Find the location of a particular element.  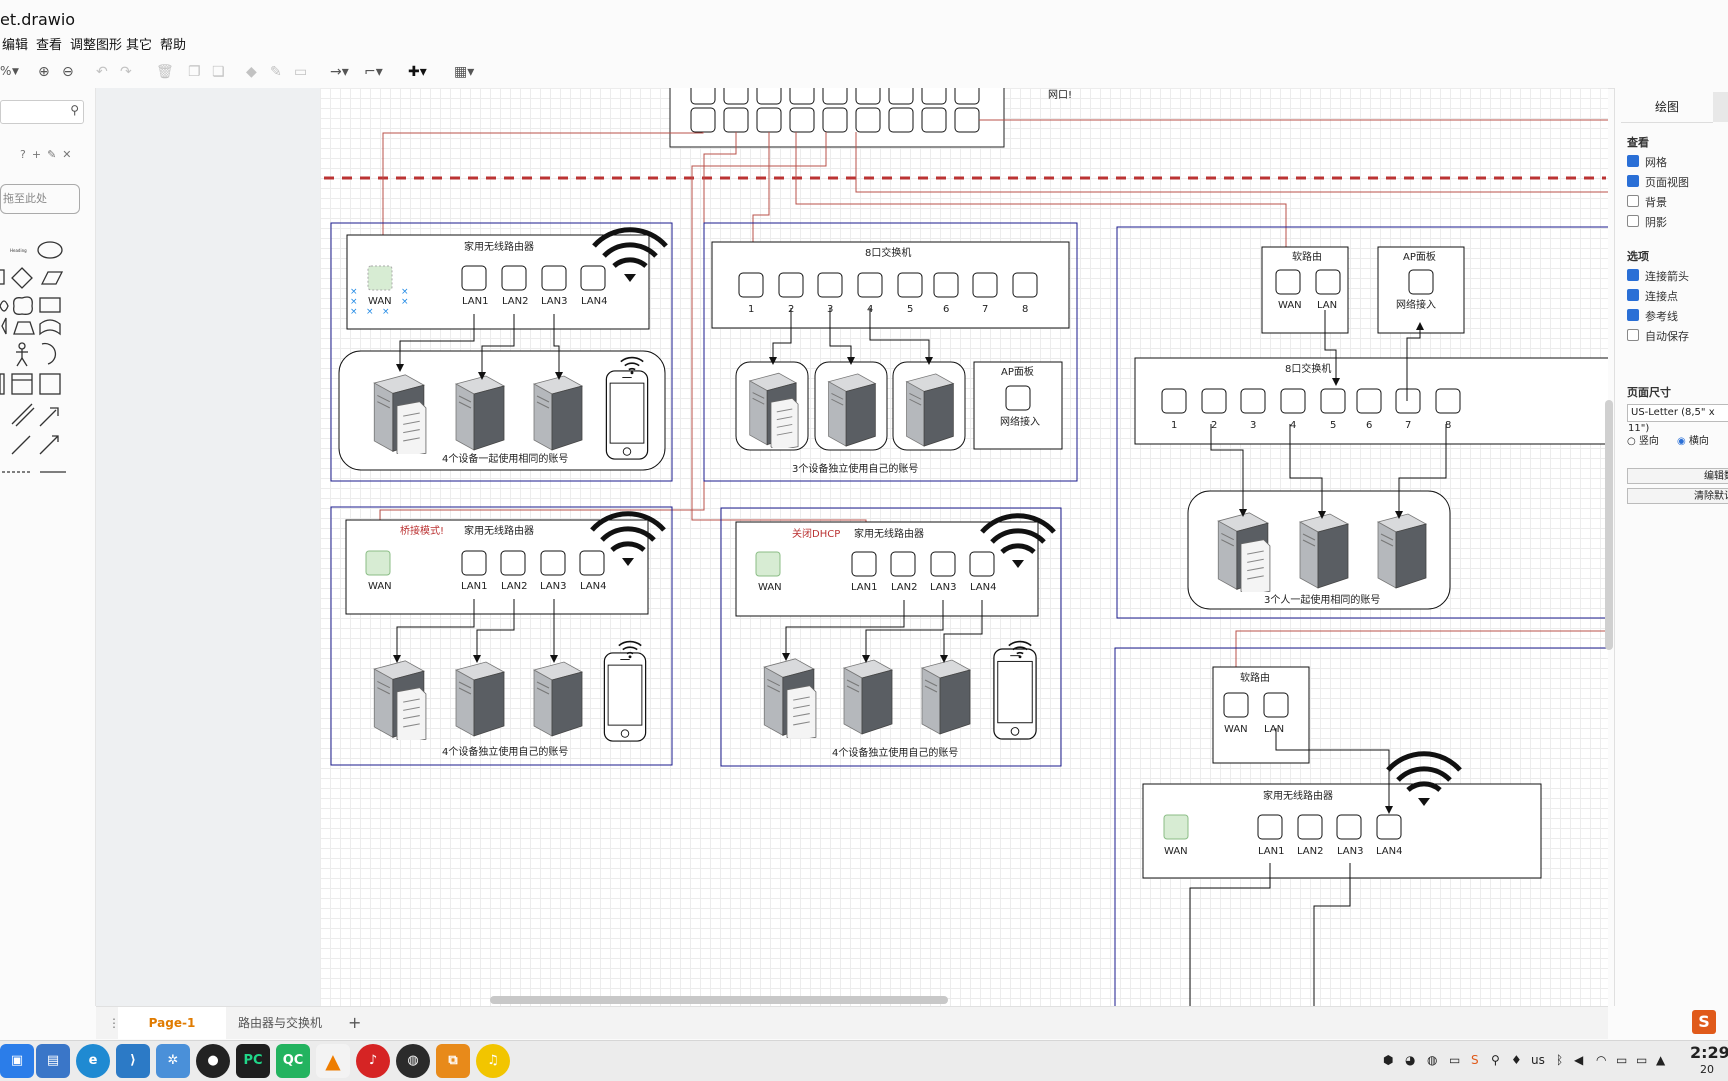

obs-icon: ◍ is located at coordinates (413, 1061).